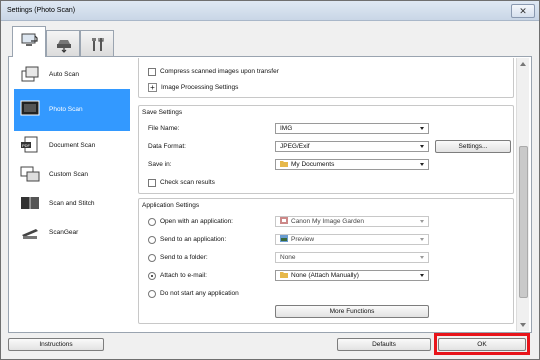 This screenshot has width=540, height=360. Describe the element at coordinates (152, 183) in the screenshot. I see `check-results-checkbox` at that location.